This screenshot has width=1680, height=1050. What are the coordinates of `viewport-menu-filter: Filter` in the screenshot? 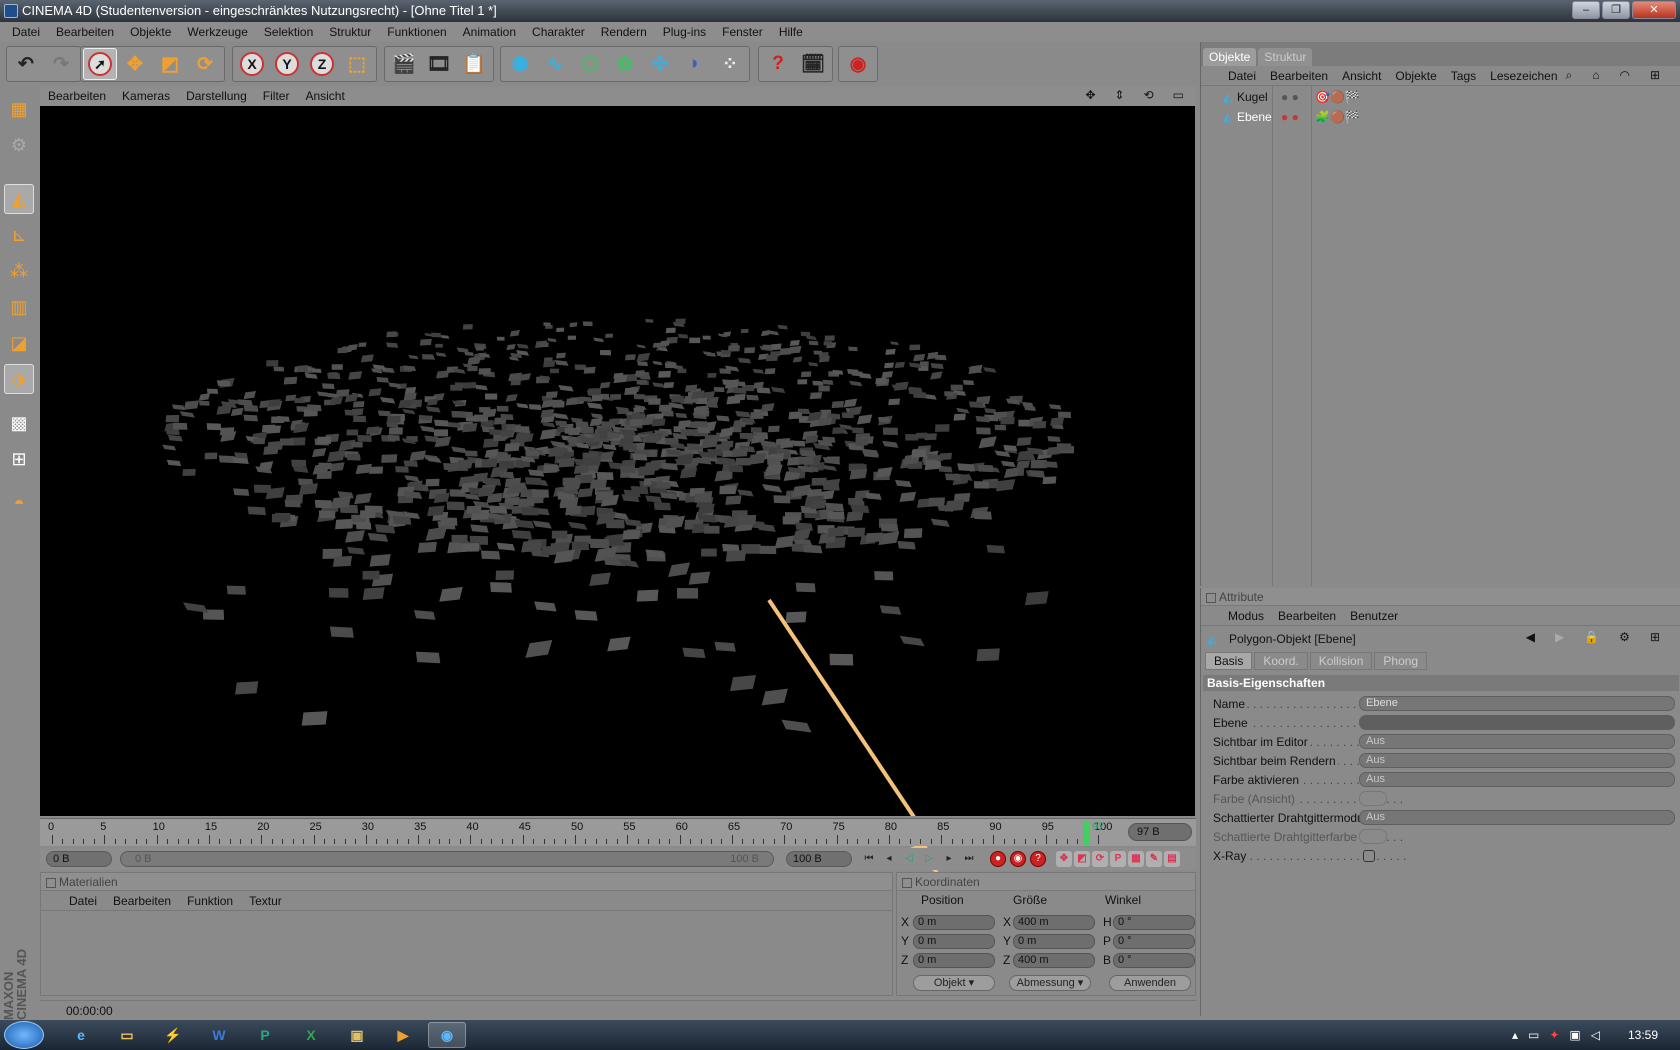 It's located at (276, 96).